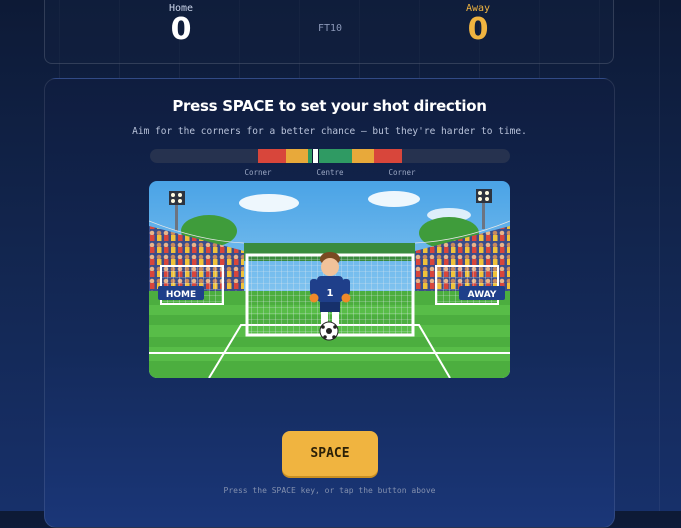 This screenshot has height=528, width=681. I want to click on keeper-number: 1, so click(330, 293).